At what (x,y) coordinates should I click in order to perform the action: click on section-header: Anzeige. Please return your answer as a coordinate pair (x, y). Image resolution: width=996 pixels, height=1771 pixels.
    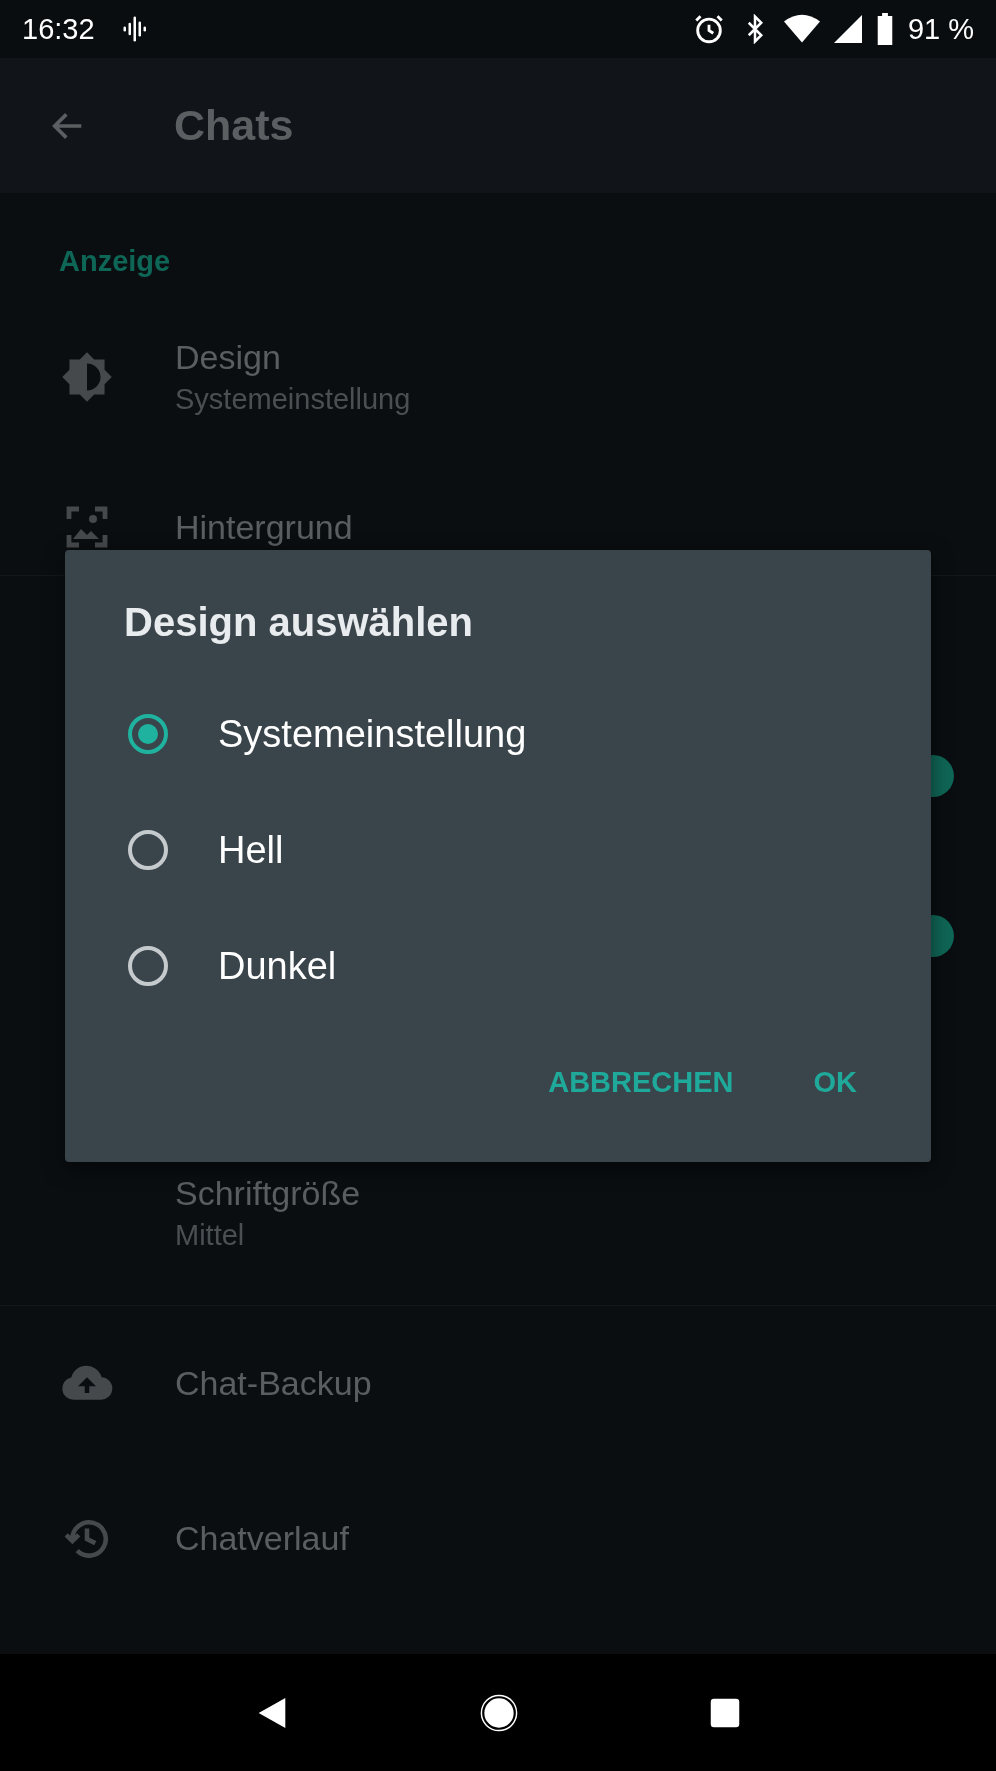
    Looking at the image, I should click on (115, 262).